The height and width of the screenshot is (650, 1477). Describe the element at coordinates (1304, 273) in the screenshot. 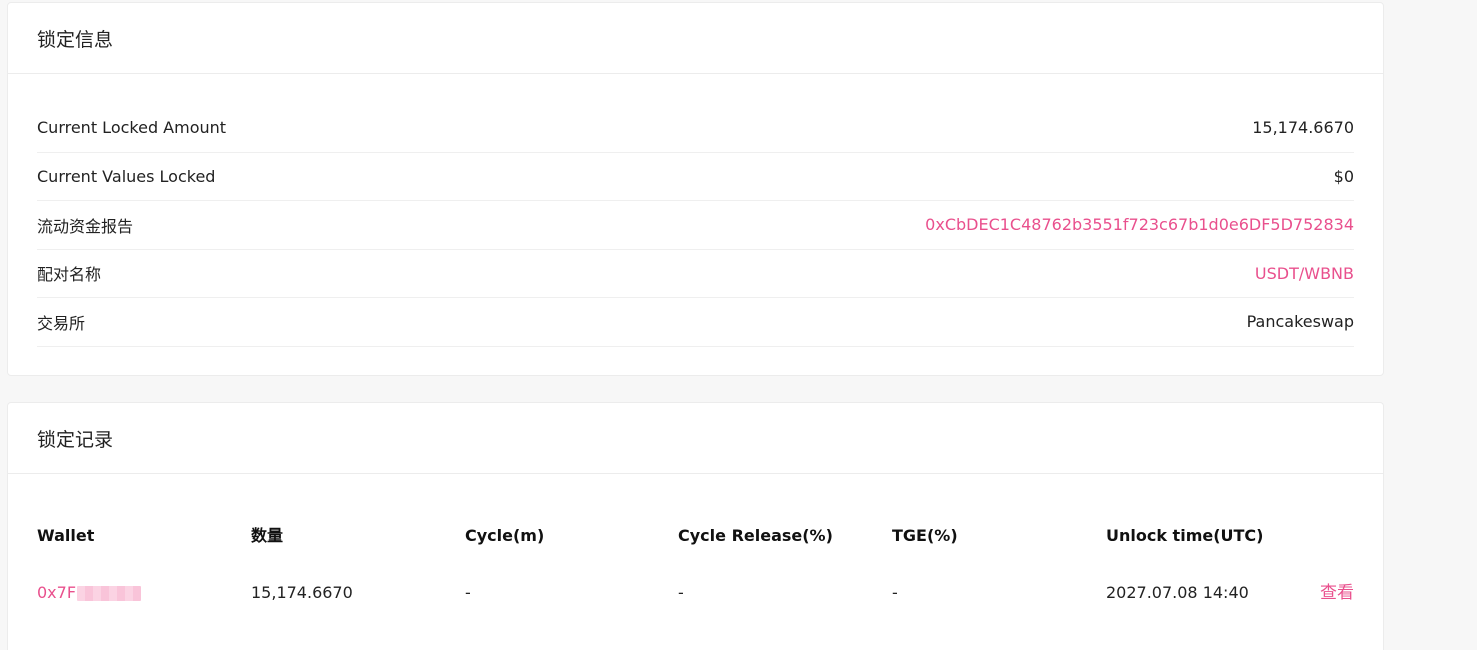

I see `pair-name-link: USDT/WBNB` at that location.